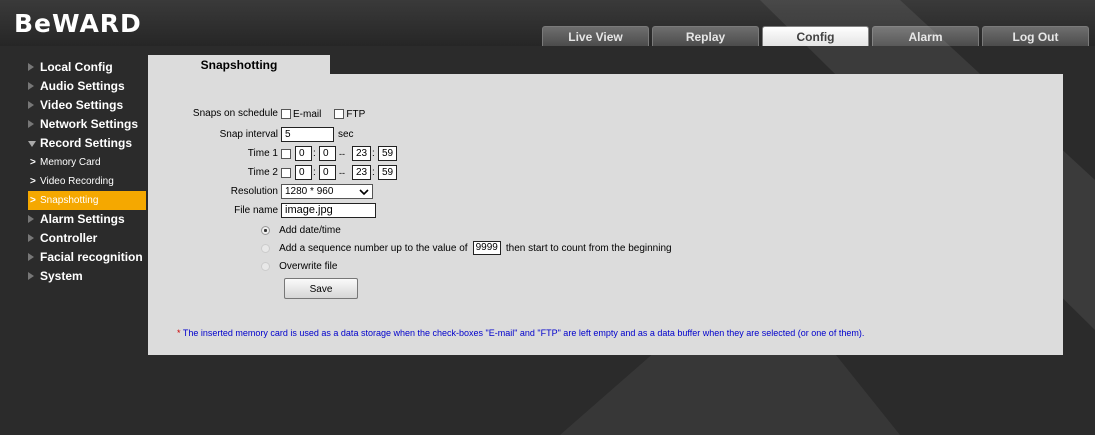  Describe the element at coordinates (87, 162) in the screenshot. I see `sidebar-subitem-memory-card: > Memory Card` at that location.